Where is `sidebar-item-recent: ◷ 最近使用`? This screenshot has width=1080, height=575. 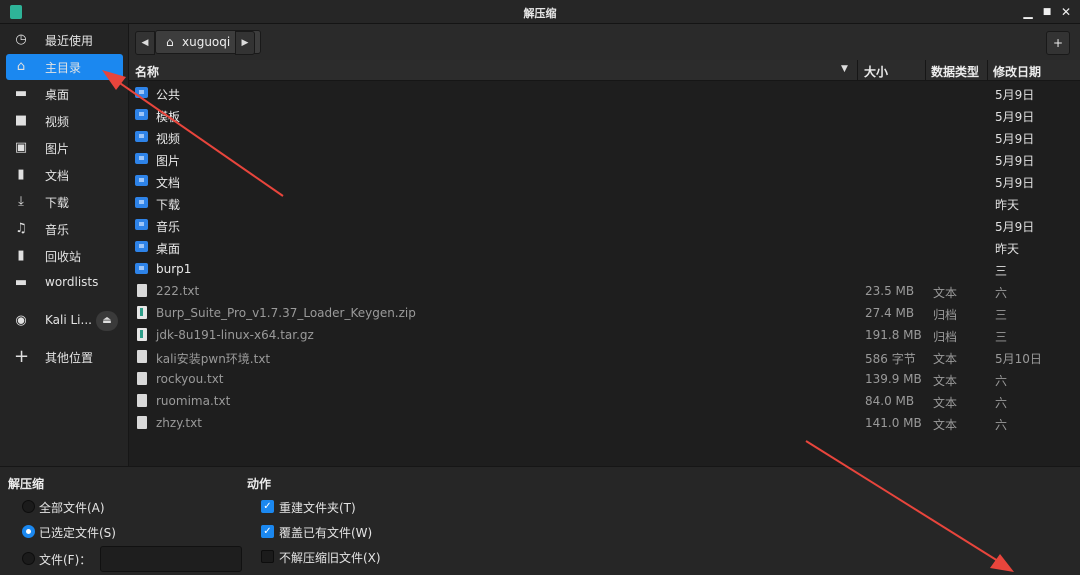 sidebar-item-recent: ◷ 最近使用 is located at coordinates (64, 40).